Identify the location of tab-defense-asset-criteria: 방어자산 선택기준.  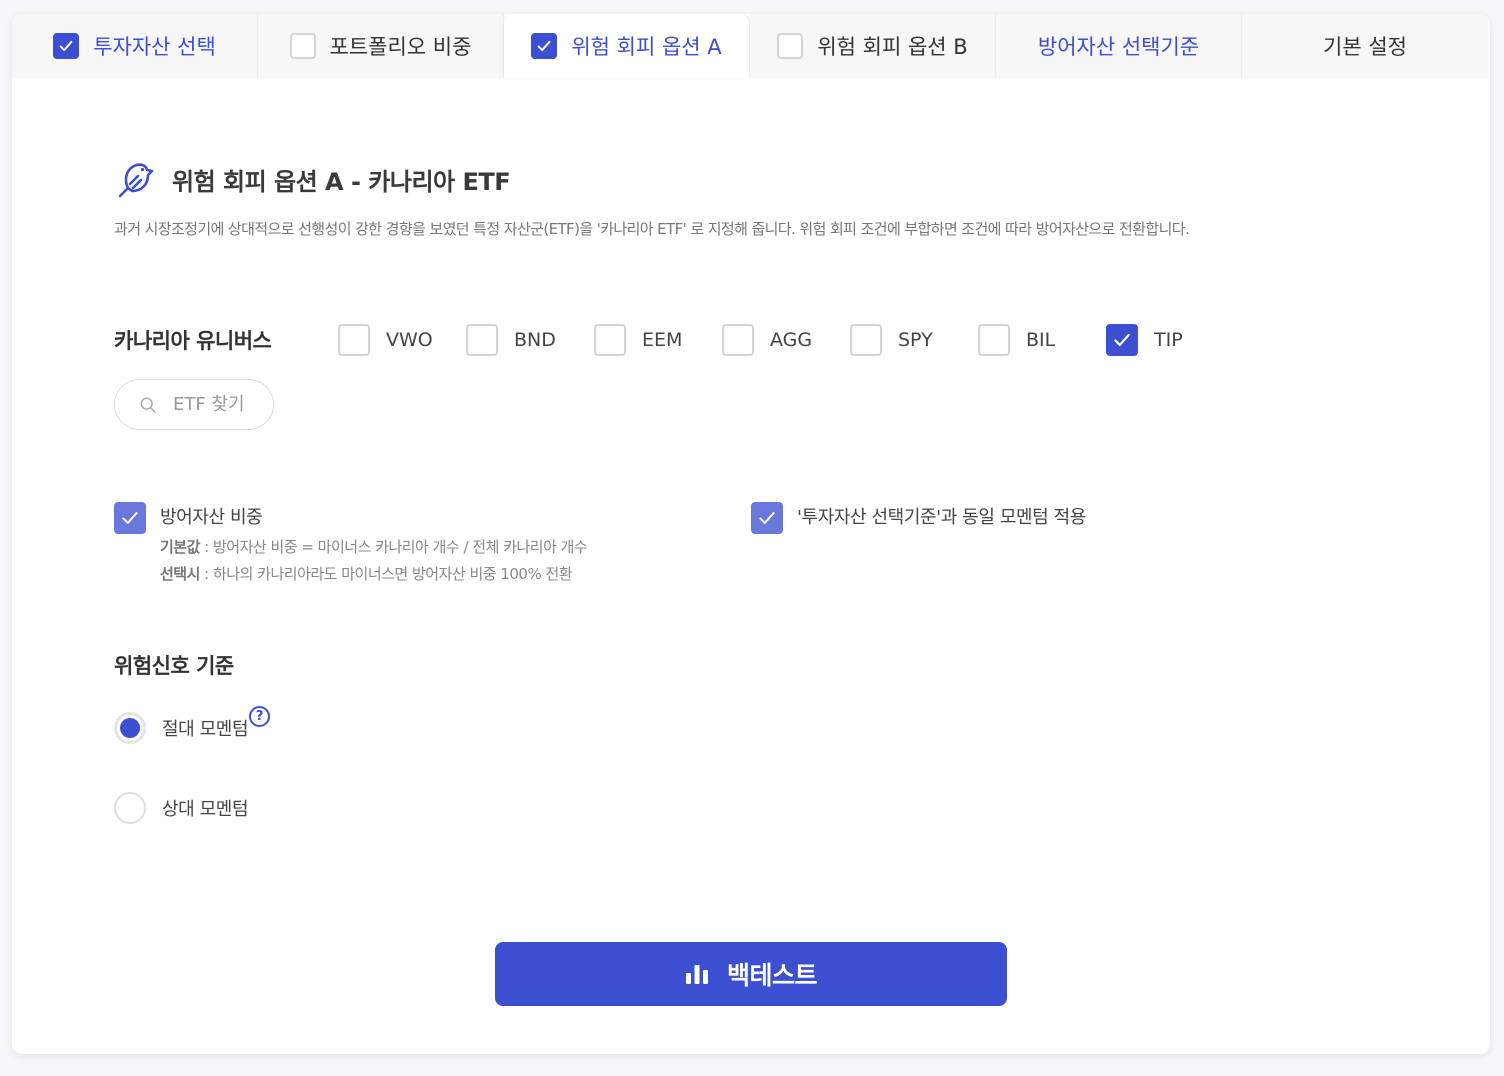
(1119, 46).